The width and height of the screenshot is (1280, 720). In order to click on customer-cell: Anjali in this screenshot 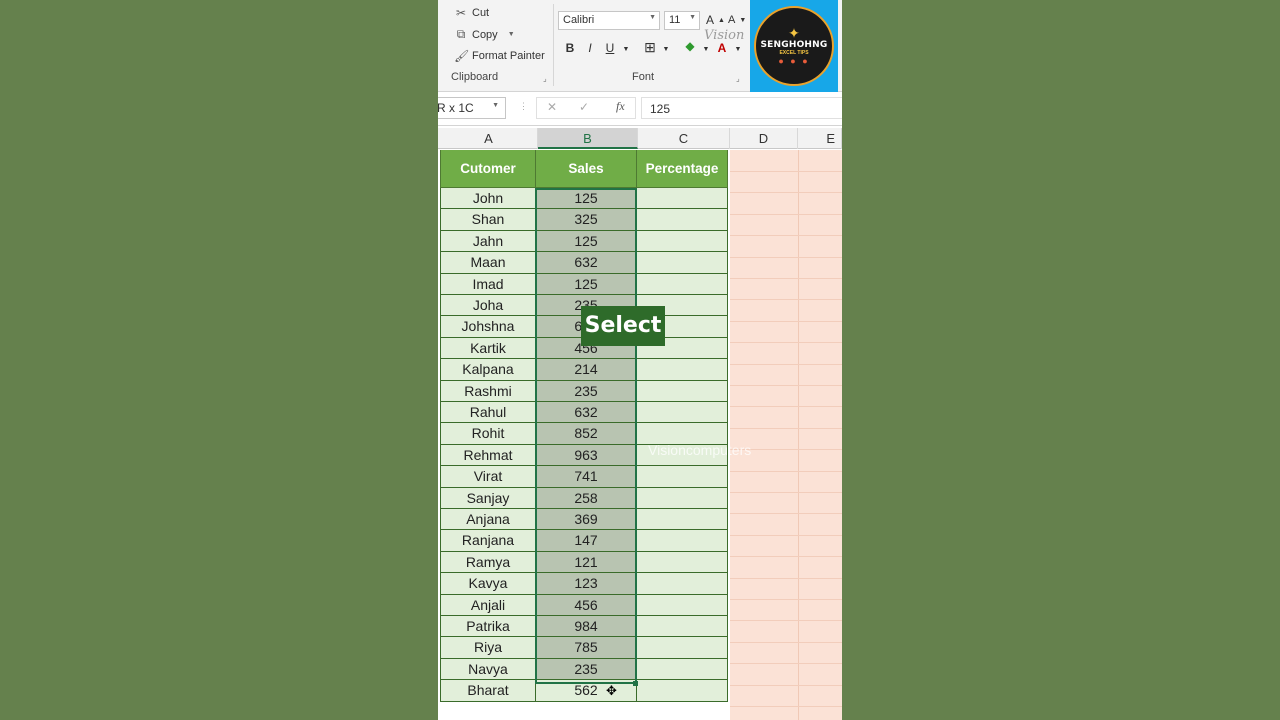, I will do `click(488, 605)`.